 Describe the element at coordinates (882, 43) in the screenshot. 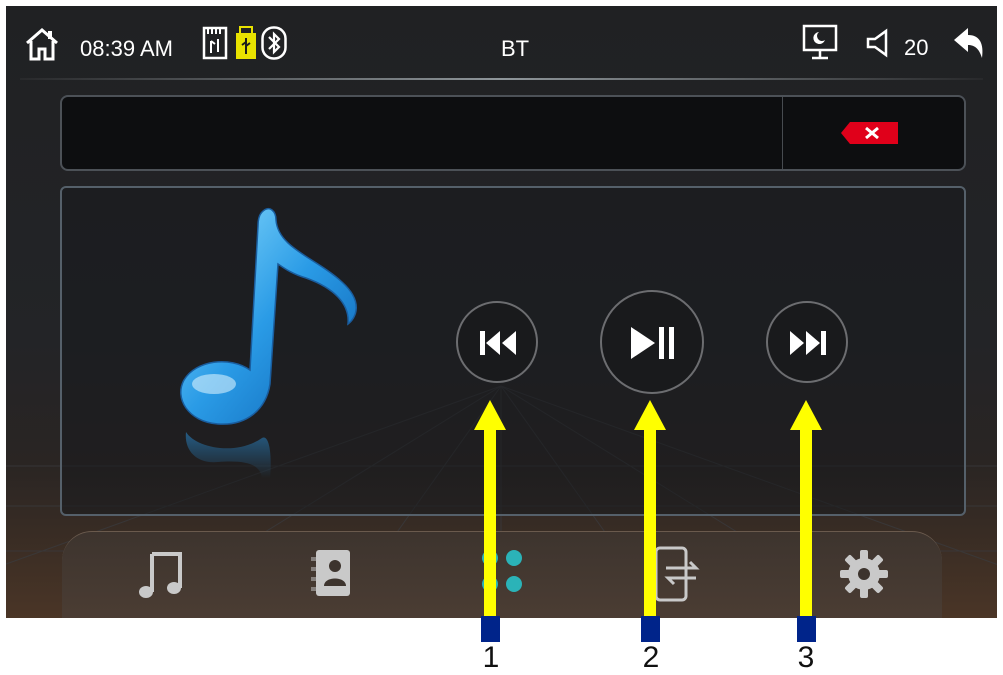

I see `volume-icon` at that location.